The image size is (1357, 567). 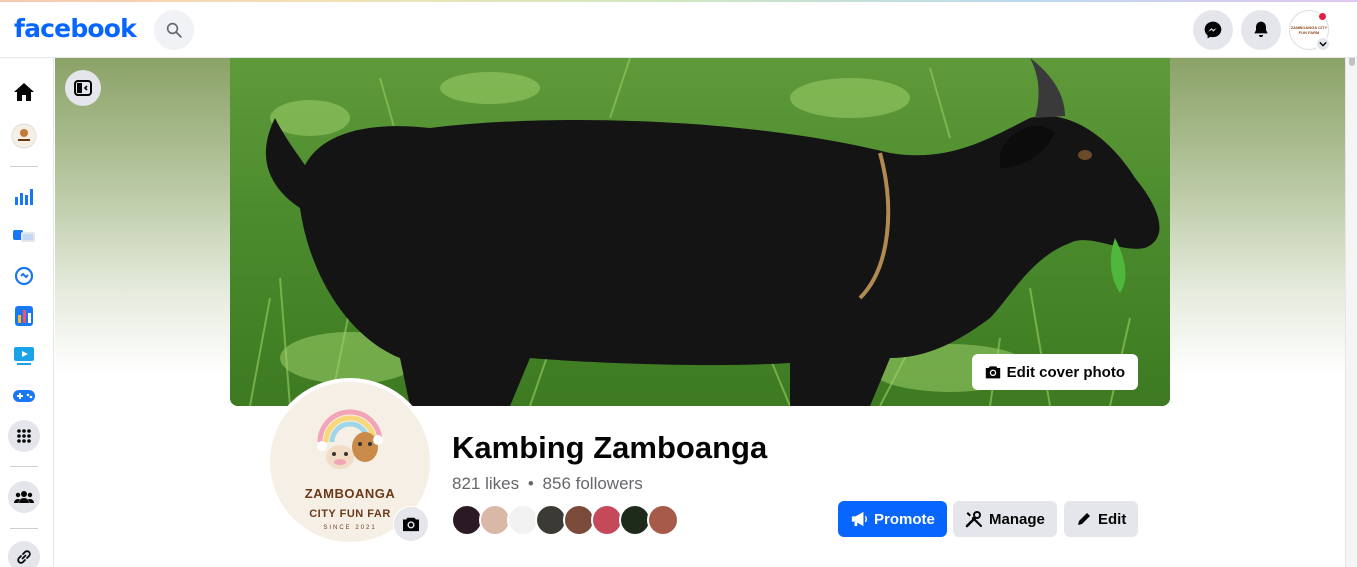 I want to click on edit-cover-photo-button: Edit cover photo, so click(x=1054, y=372).